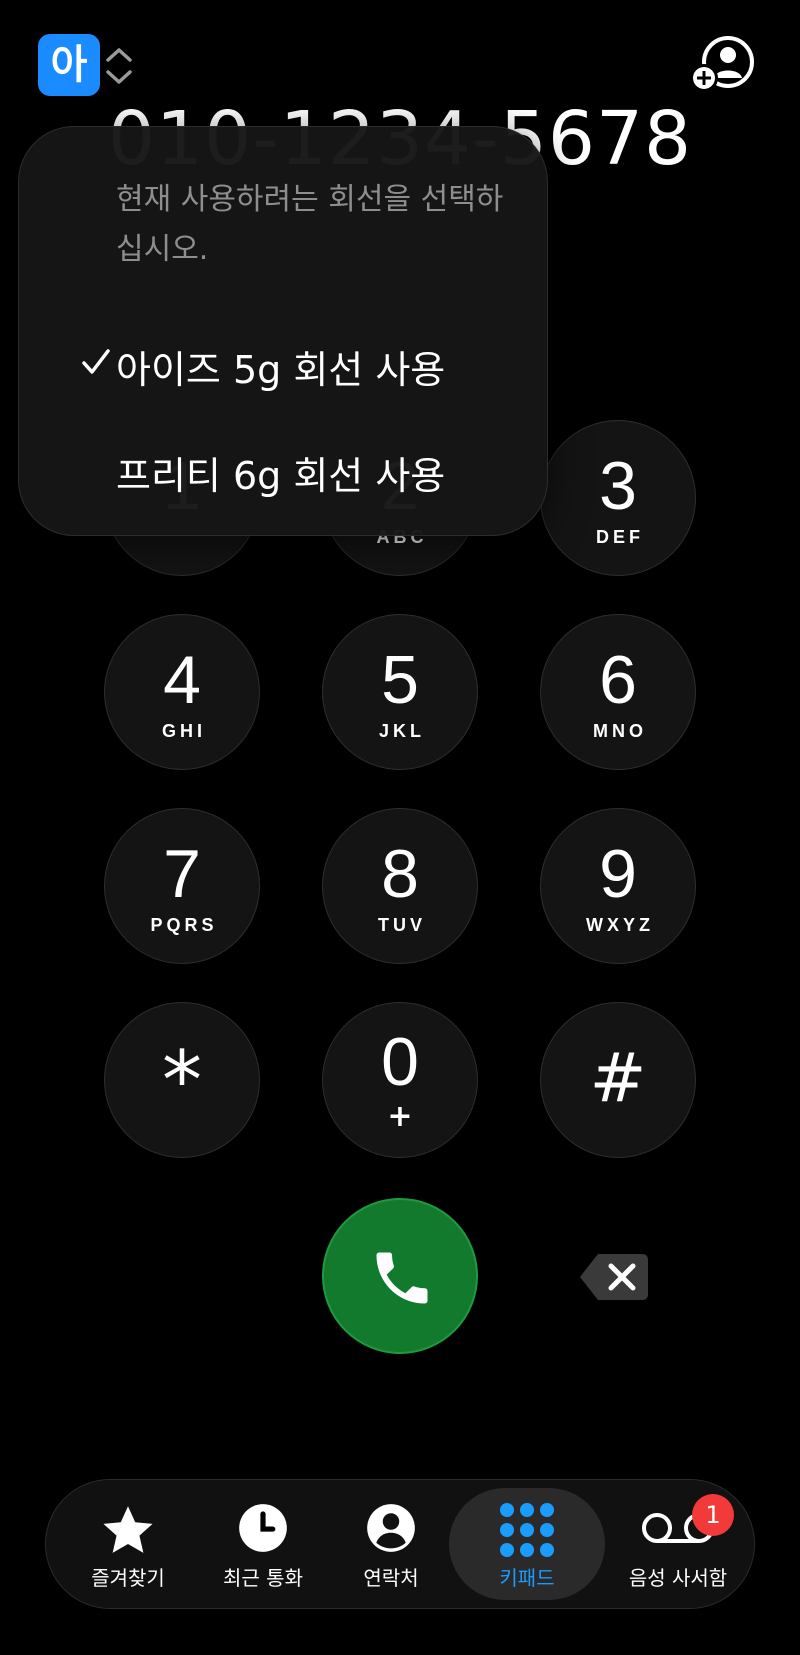  I want to click on key-letters: PQRS, so click(184, 925).